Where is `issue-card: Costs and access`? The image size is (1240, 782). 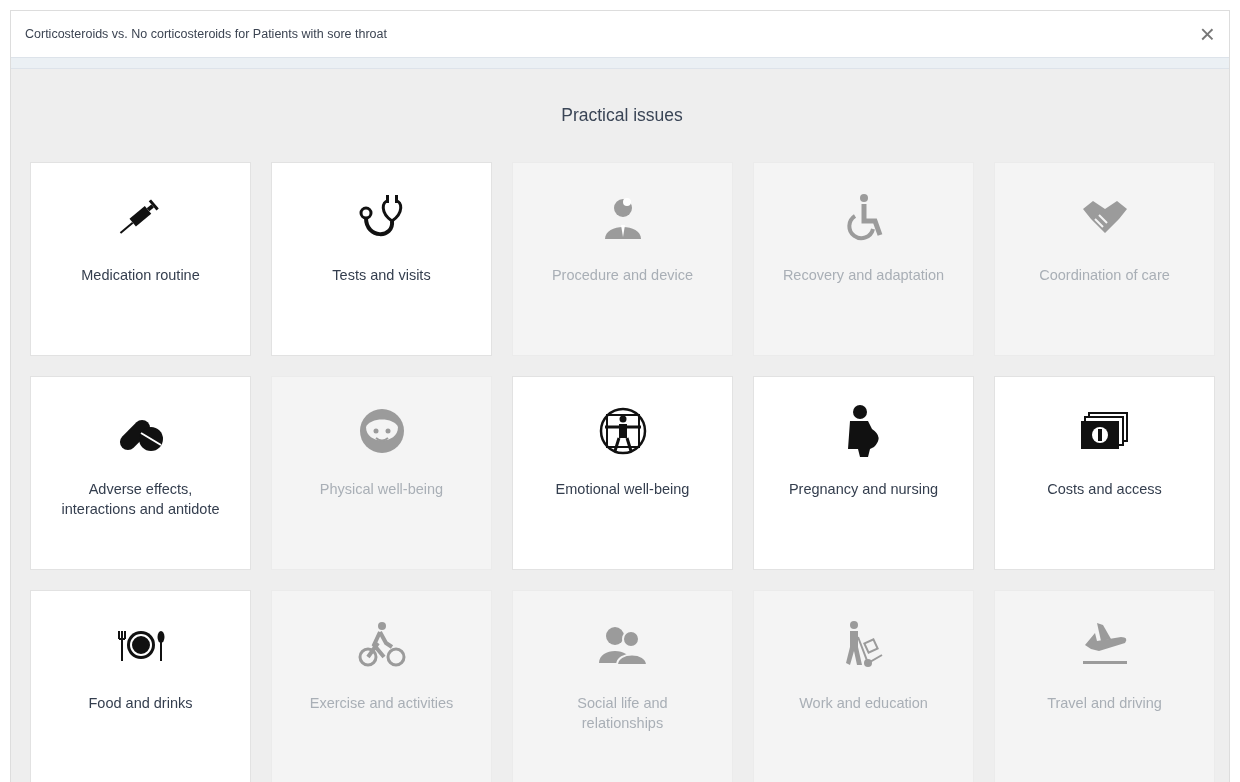
issue-card: Costs and access is located at coordinates (1104, 473).